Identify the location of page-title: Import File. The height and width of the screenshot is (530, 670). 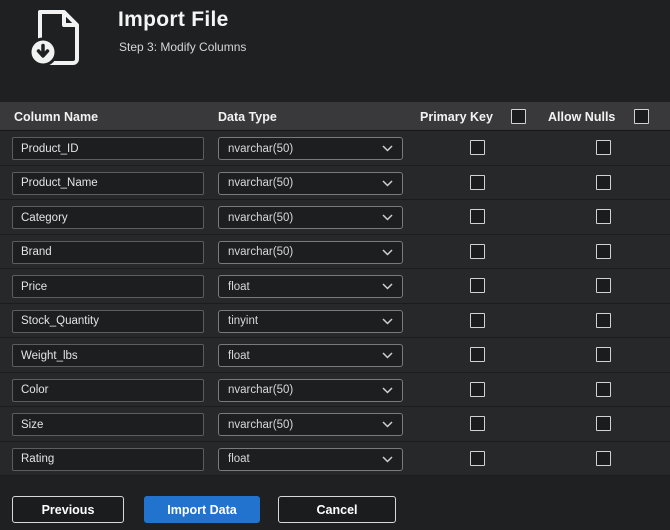
(173, 19).